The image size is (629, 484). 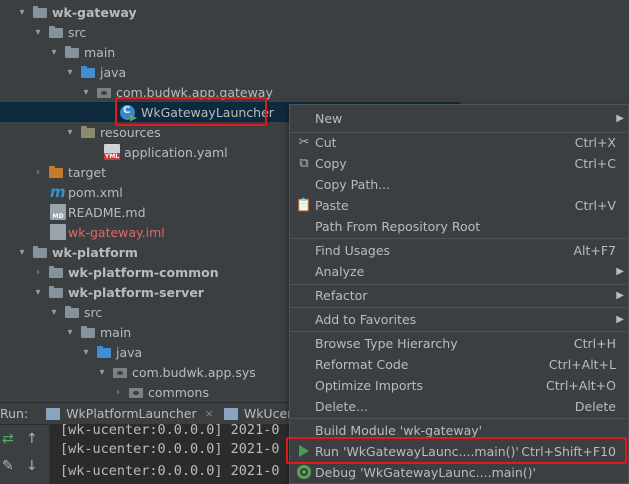 What do you see at coordinates (353, 250) in the screenshot?
I see `menu-item-label: Find Usages` at bounding box center [353, 250].